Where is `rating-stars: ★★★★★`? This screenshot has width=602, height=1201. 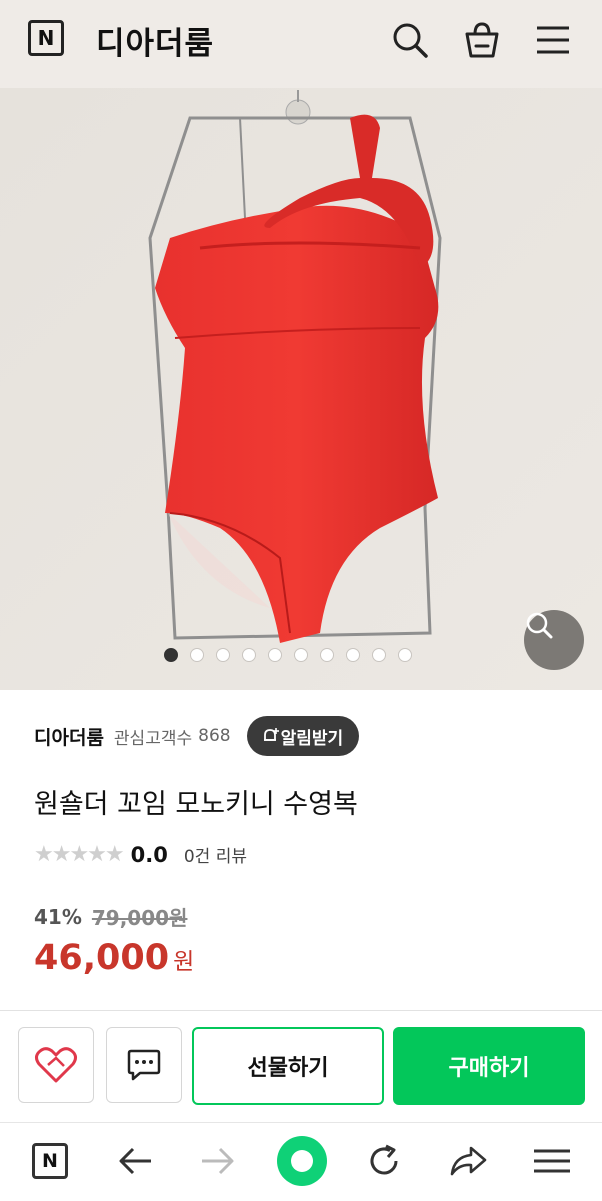 rating-stars: ★★★★★ is located at coordinates (79, 854).